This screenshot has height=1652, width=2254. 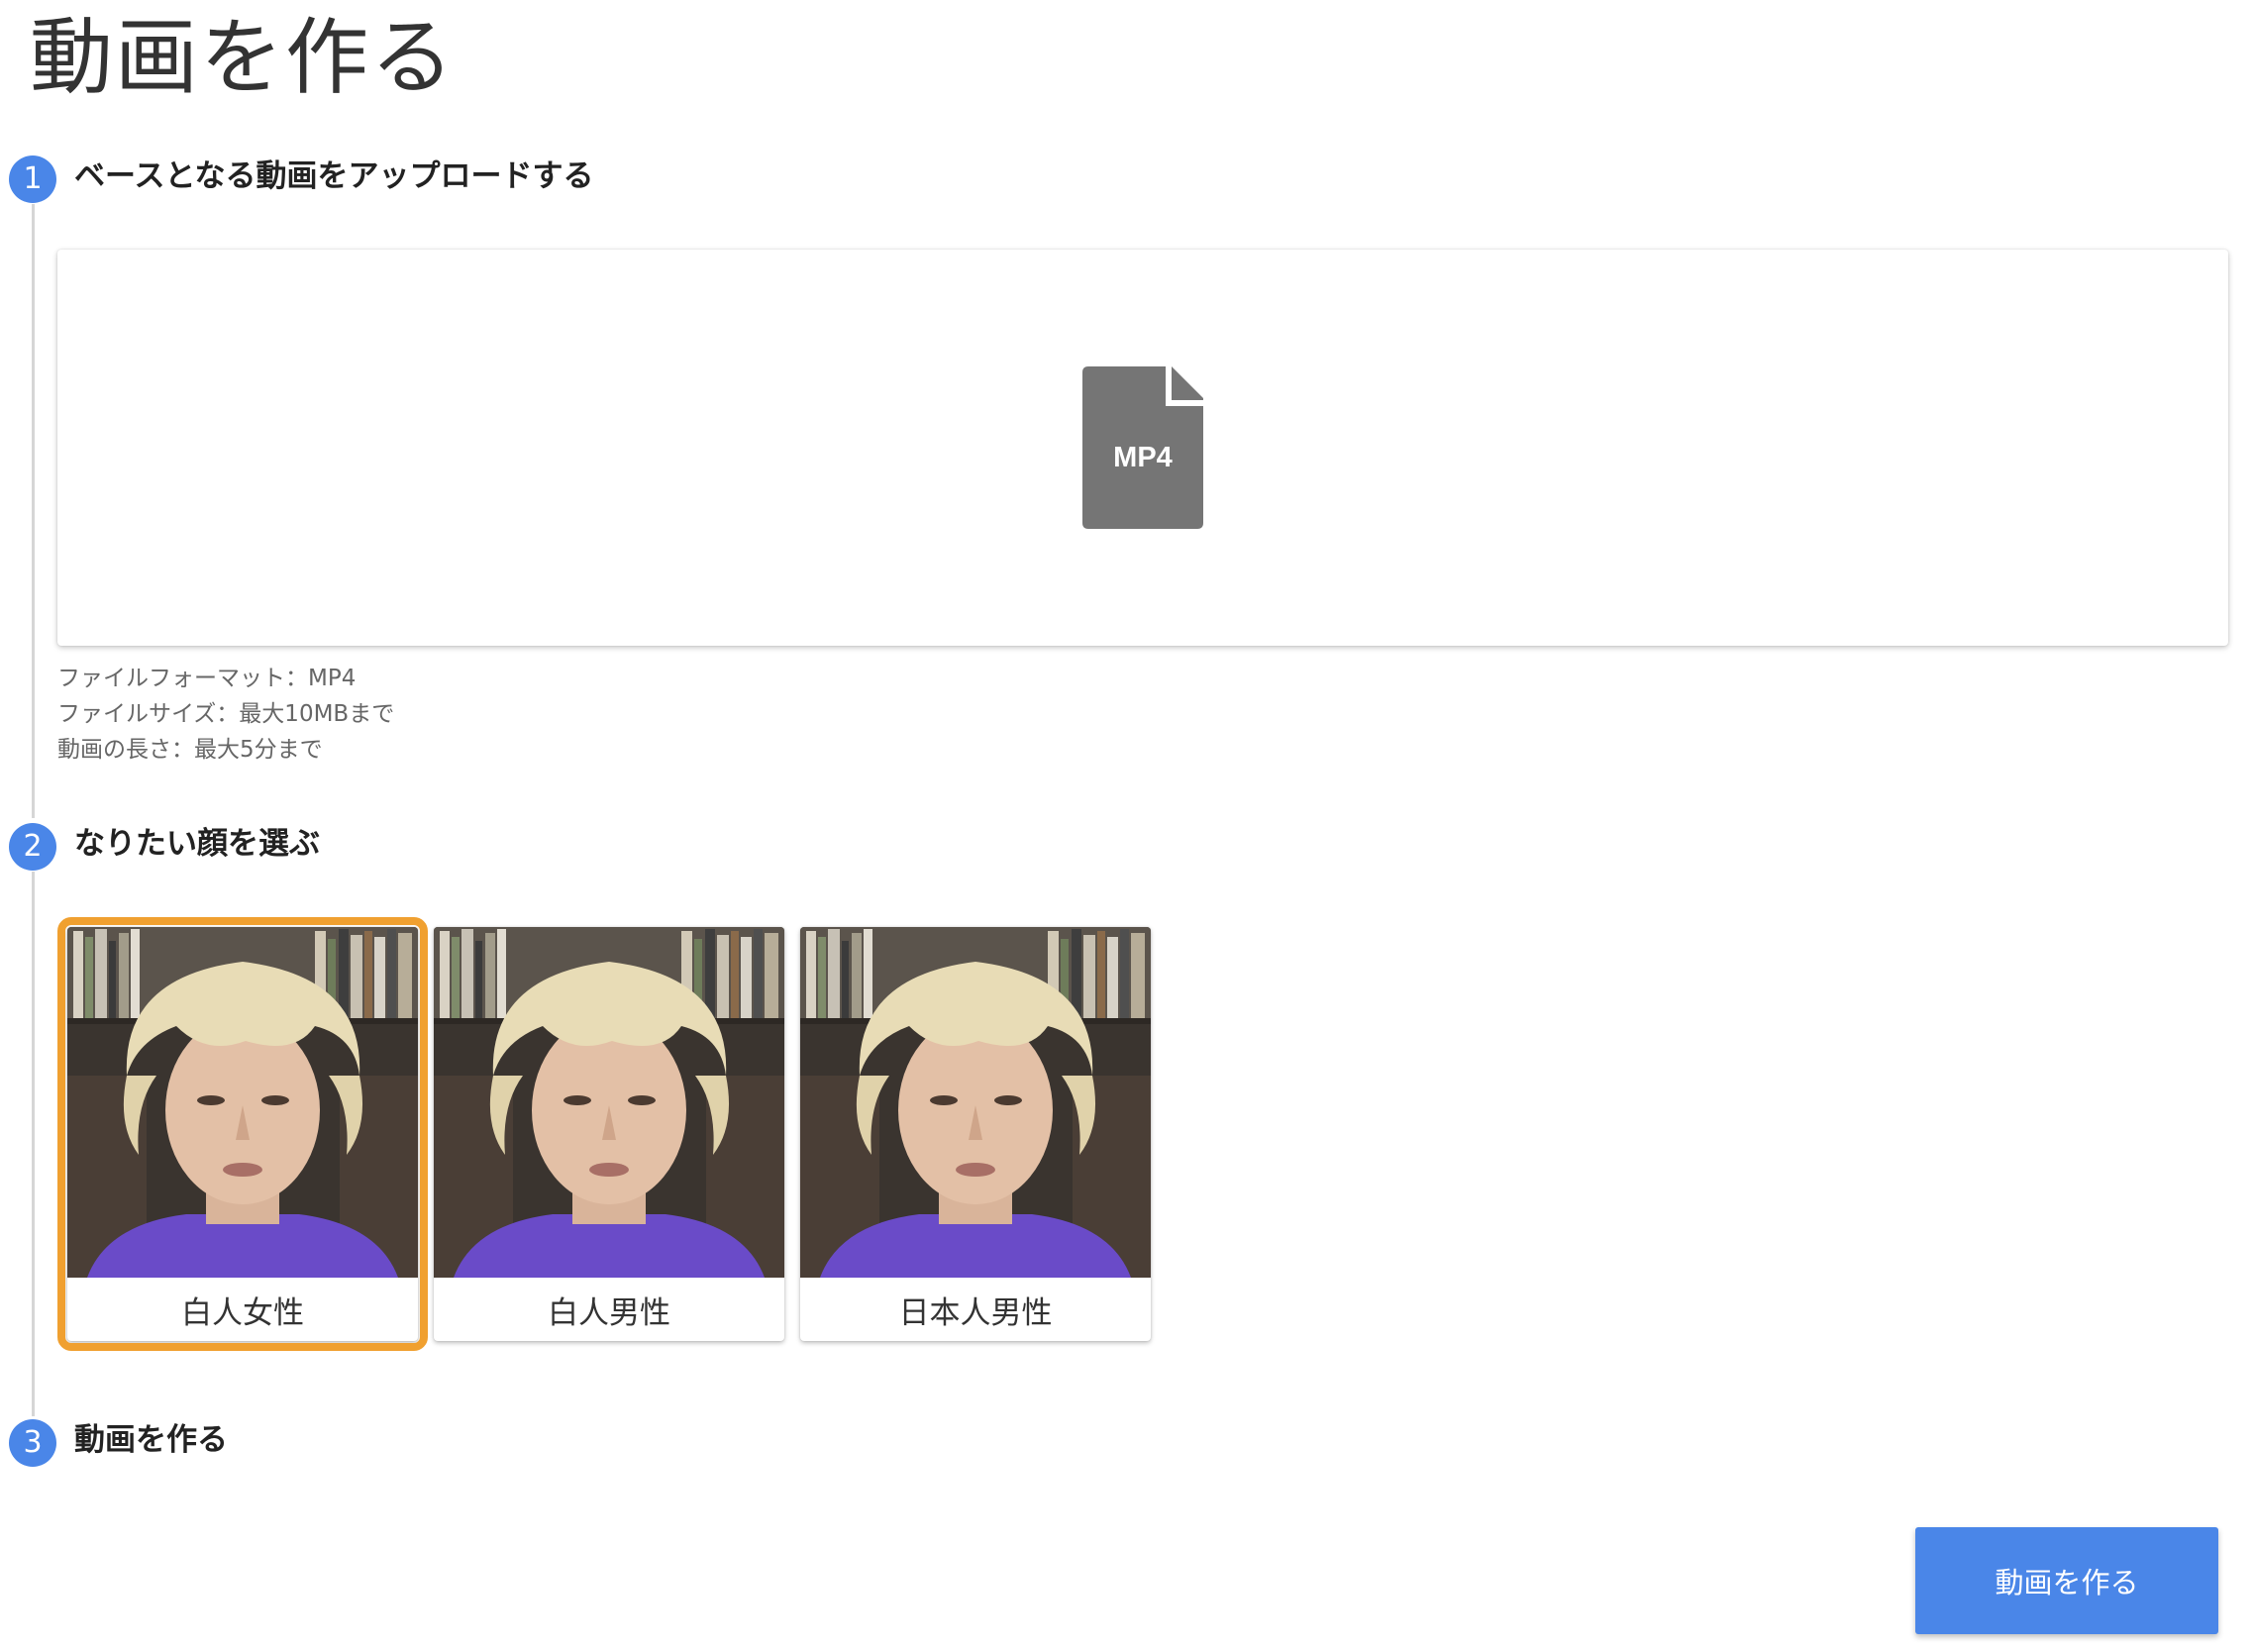 What do you see at coordinates (244, 57) in the screenshot?
I see `page-title: 動画を作る` at bounding box center [244, 57].